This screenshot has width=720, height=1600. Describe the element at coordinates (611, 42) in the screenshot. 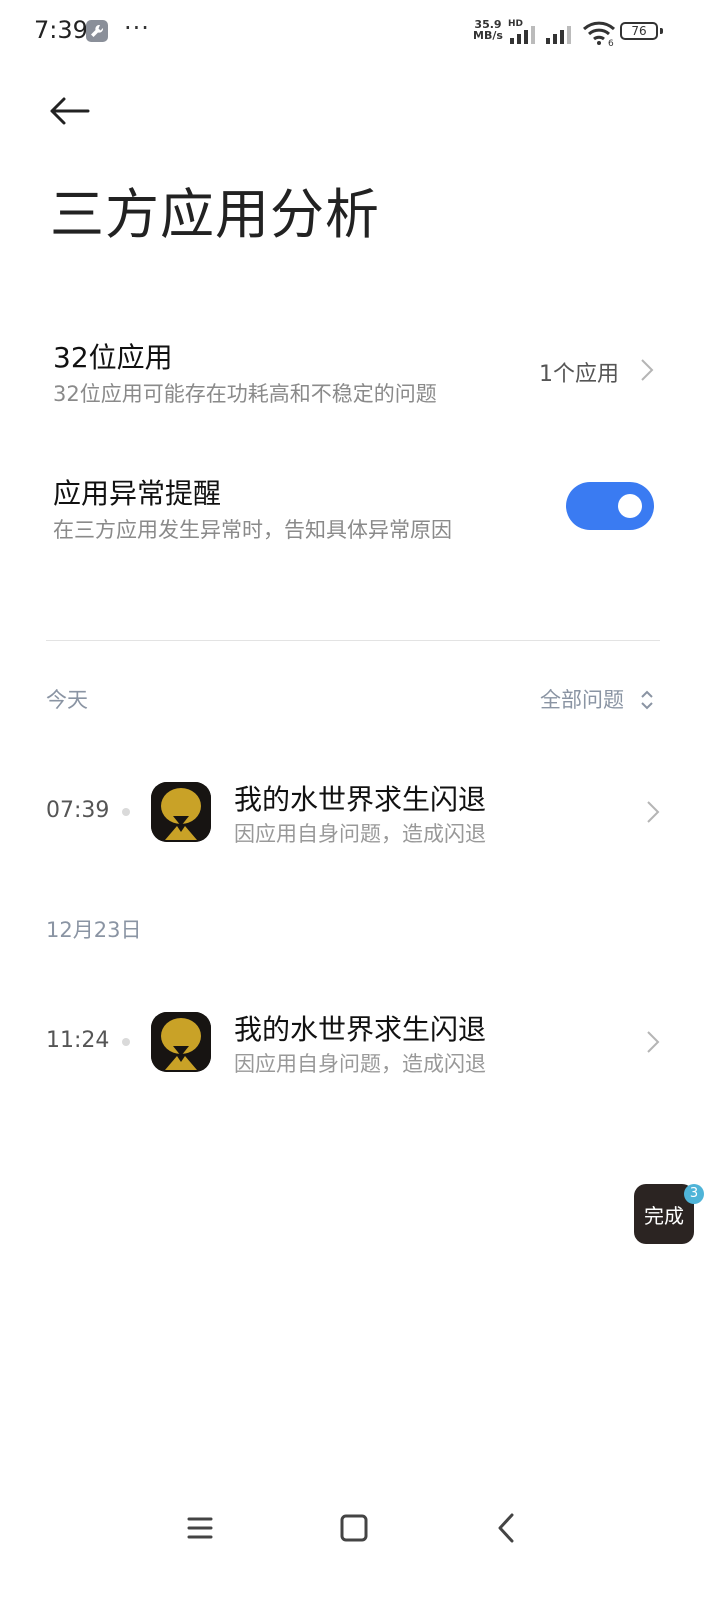

I see `wifi-number: 6` at that location.